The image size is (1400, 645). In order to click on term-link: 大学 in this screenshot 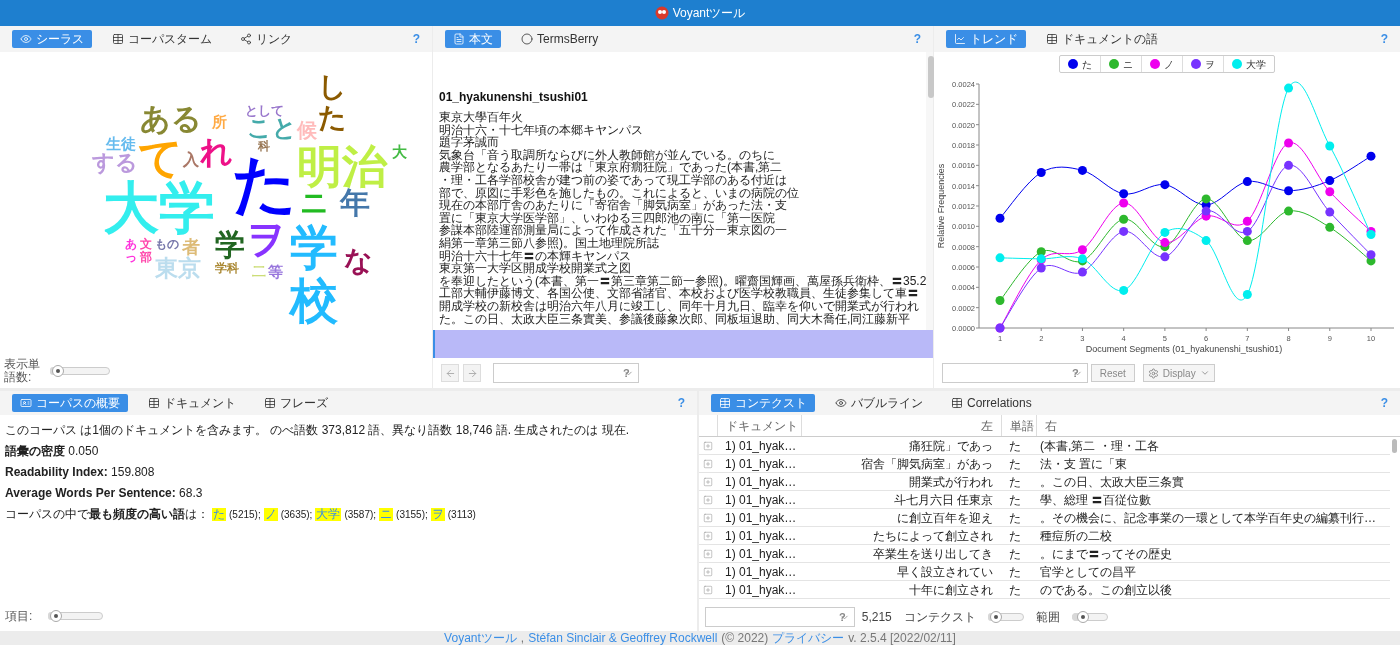, I will do `click(328, 514)`.